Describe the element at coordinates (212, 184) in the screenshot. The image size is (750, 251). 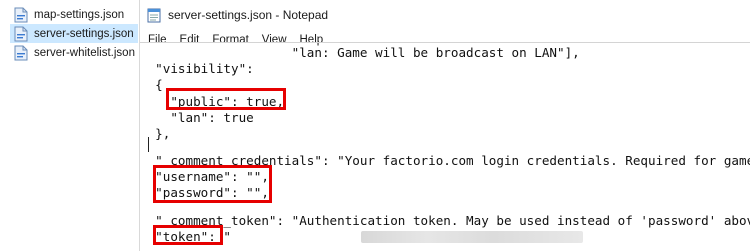
I see `highlight-credentials` at that location.